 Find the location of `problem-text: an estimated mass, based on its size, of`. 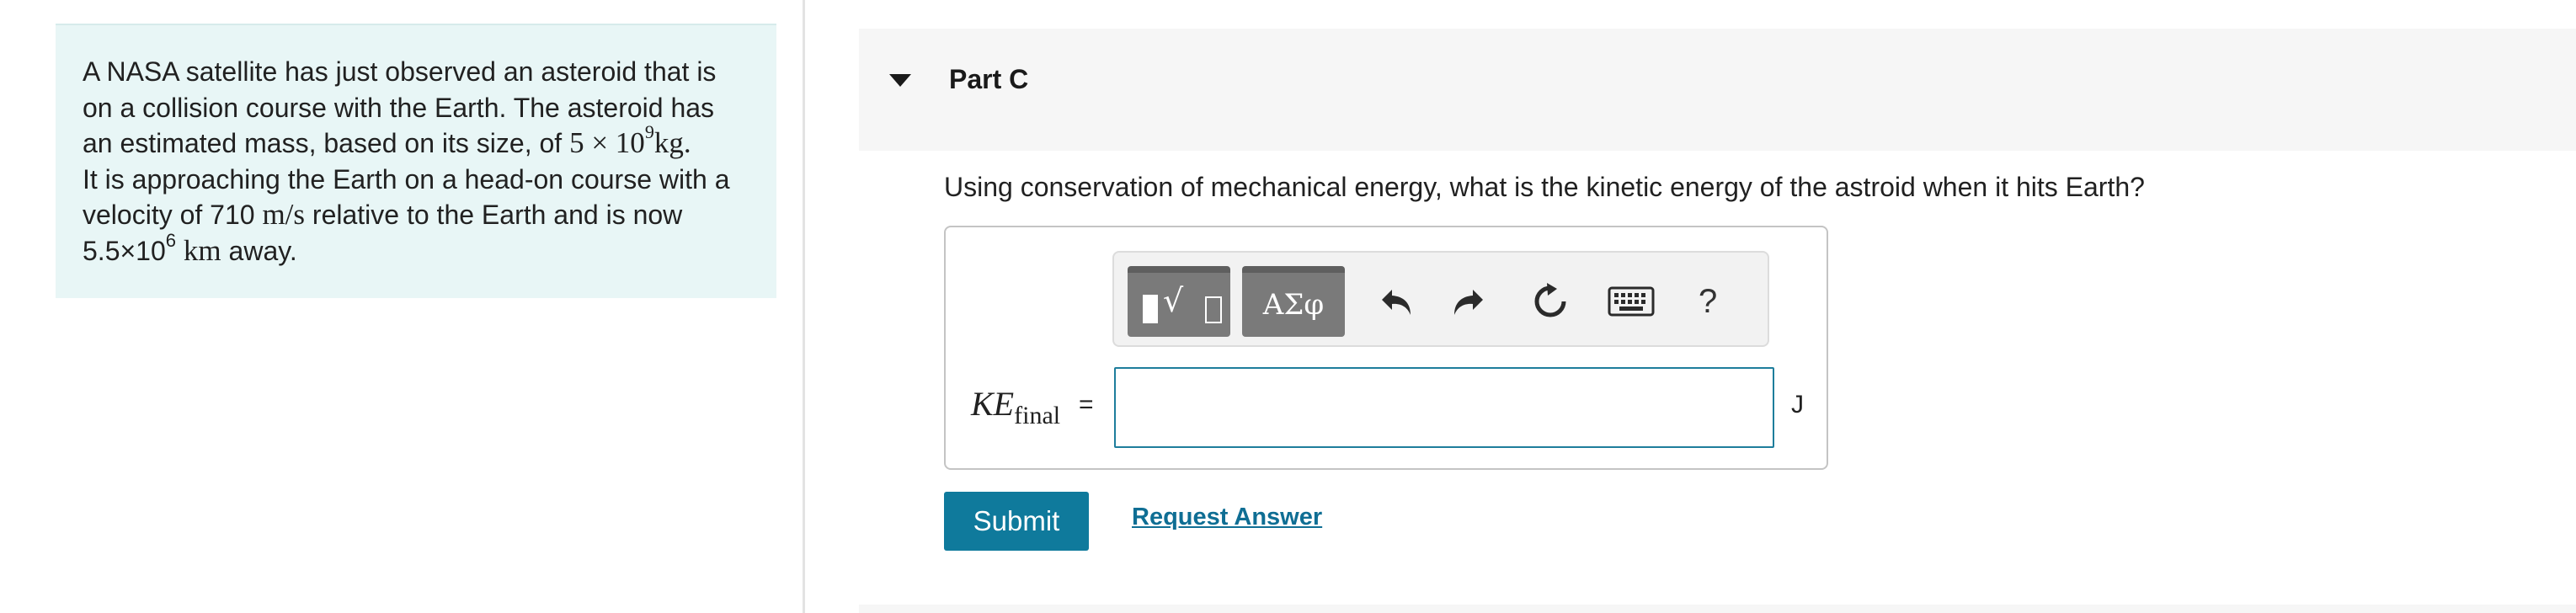

problem-text: an estimated mass, based on its size, of is located at coordinates (326, 143).